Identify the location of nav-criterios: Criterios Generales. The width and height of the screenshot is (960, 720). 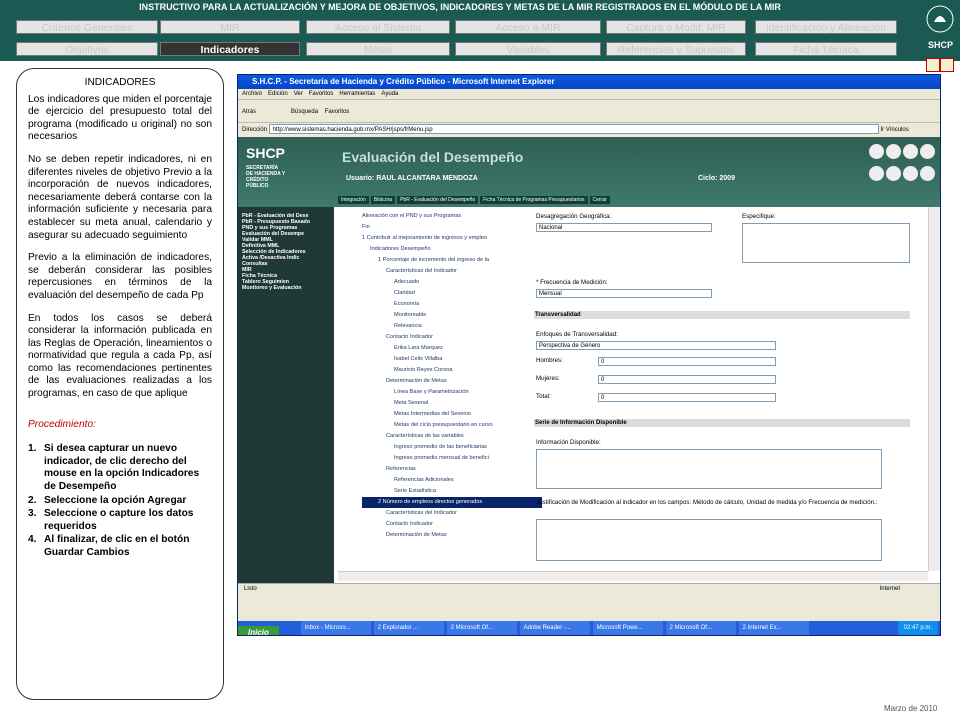
(87, 27).